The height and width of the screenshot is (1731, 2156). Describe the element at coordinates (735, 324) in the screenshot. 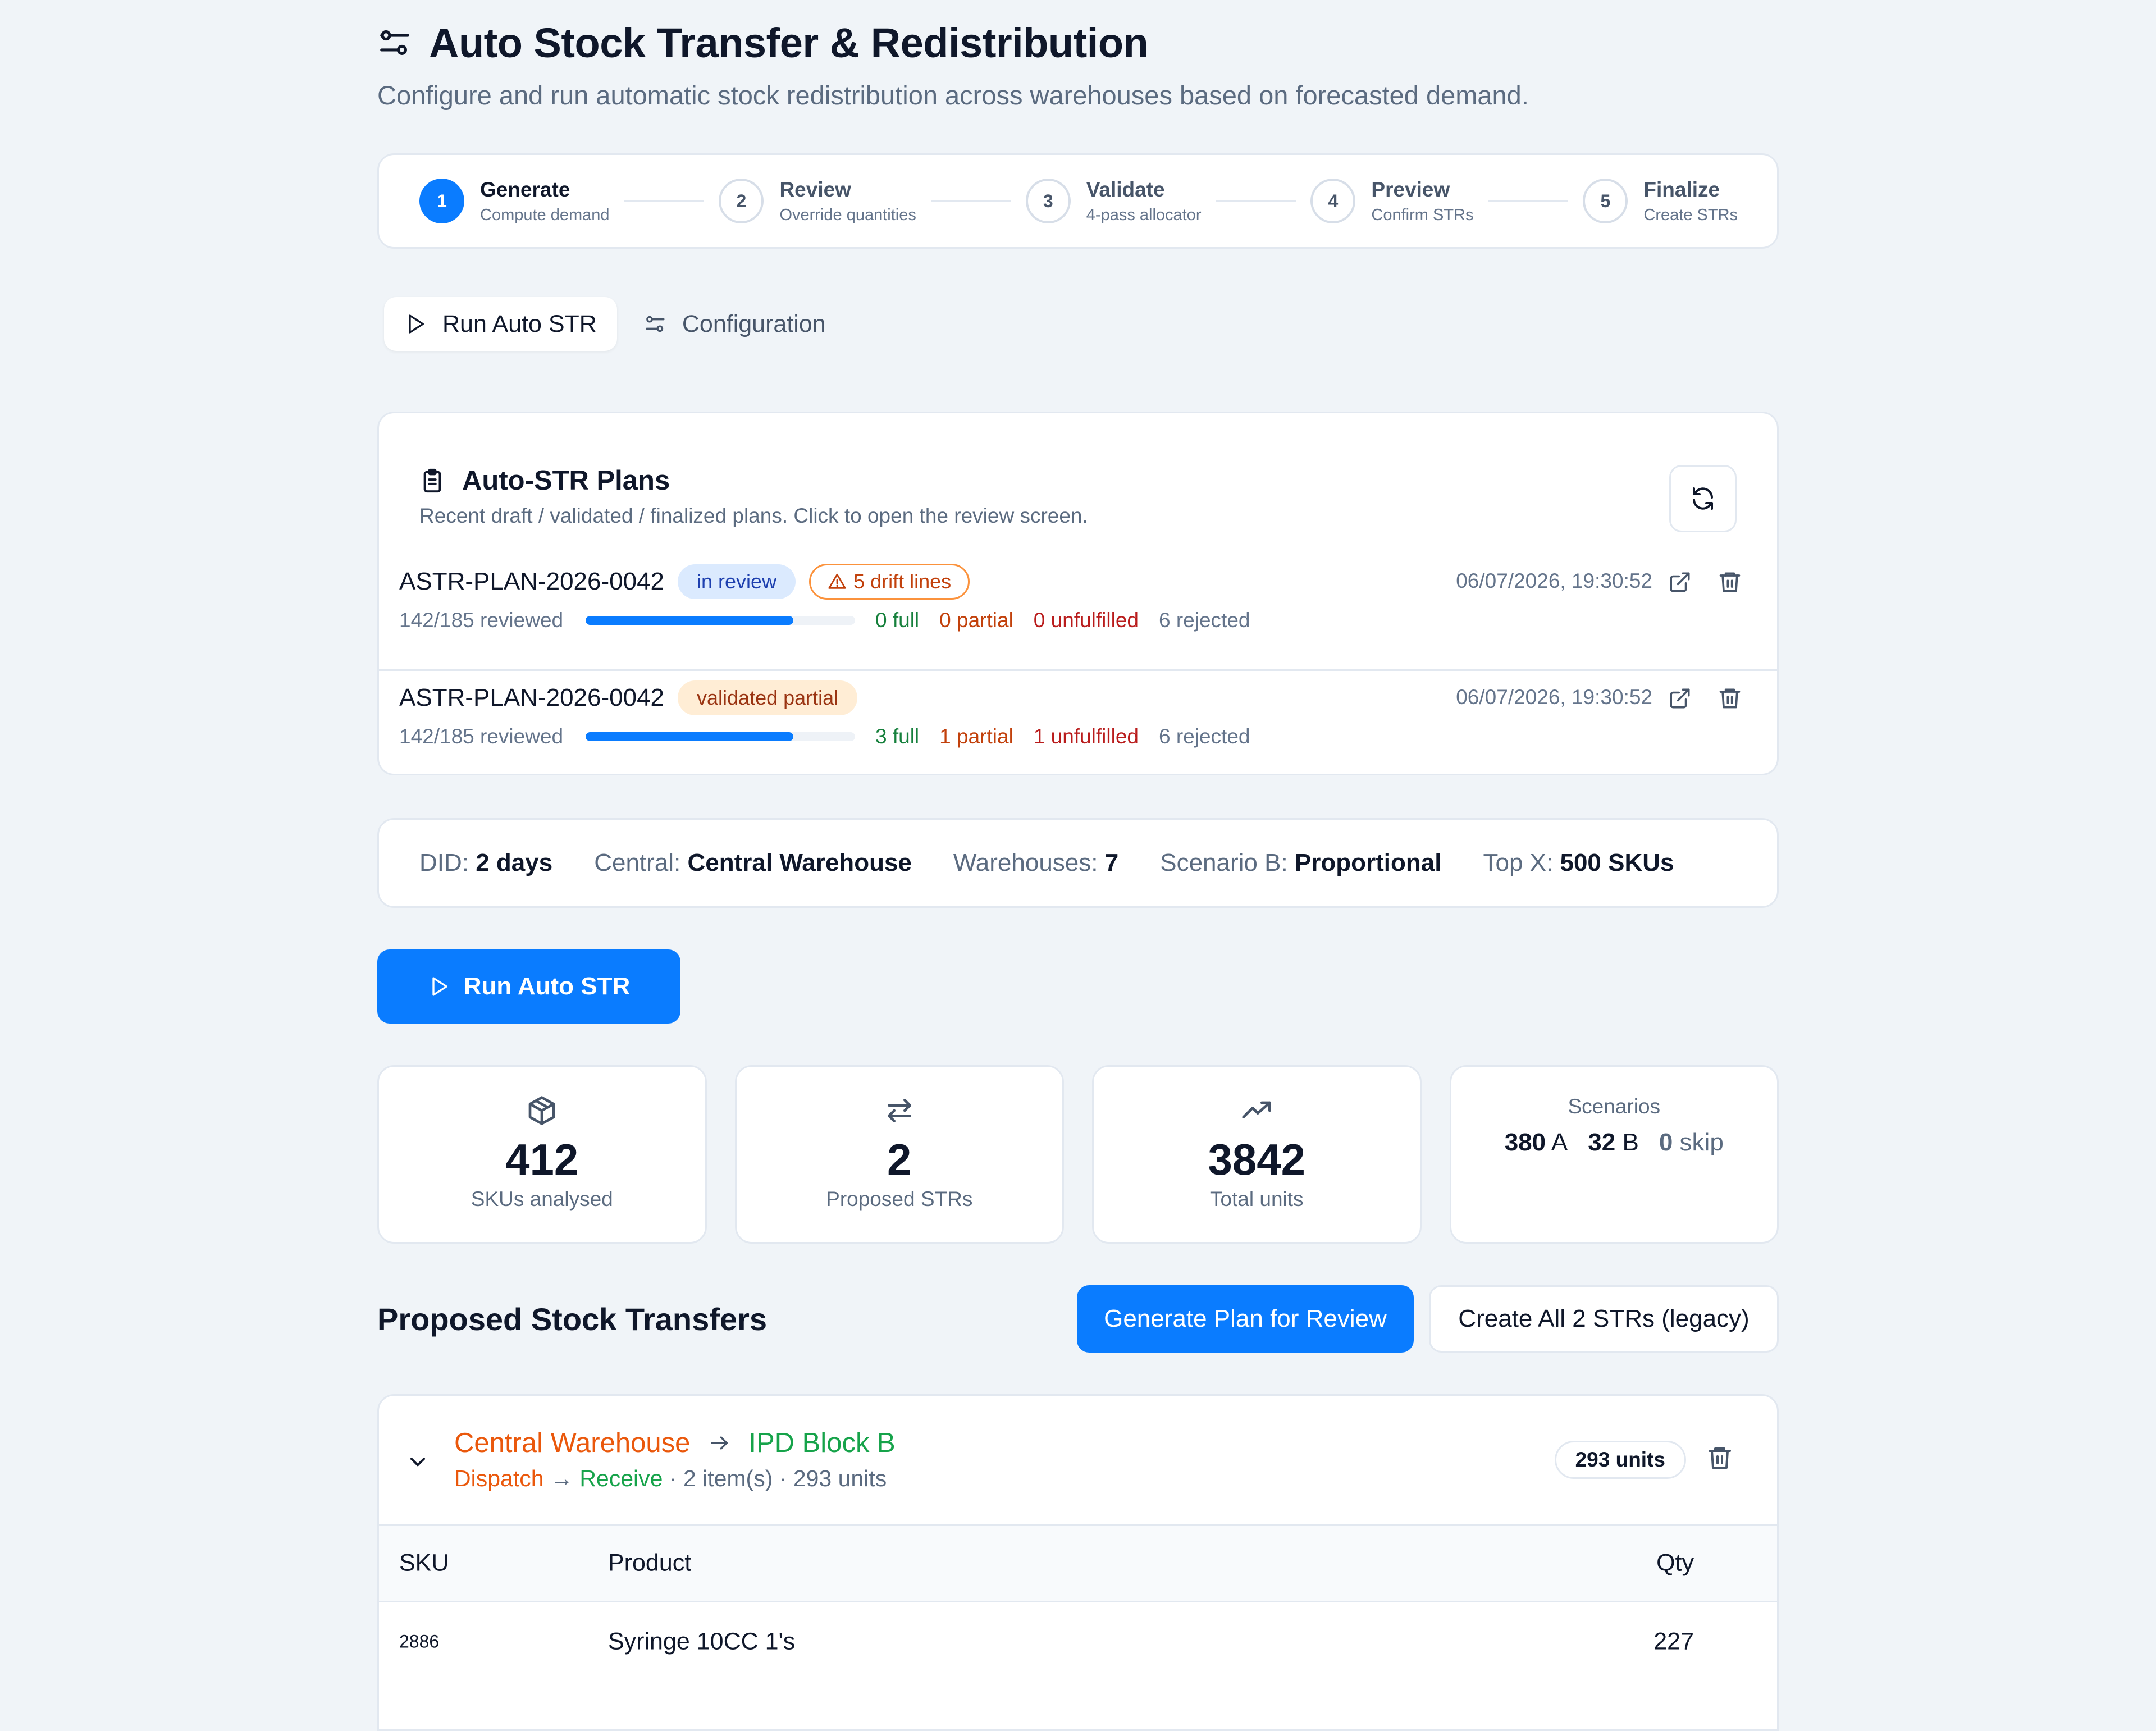

I see `tab-configuration: Configuration` at that location.